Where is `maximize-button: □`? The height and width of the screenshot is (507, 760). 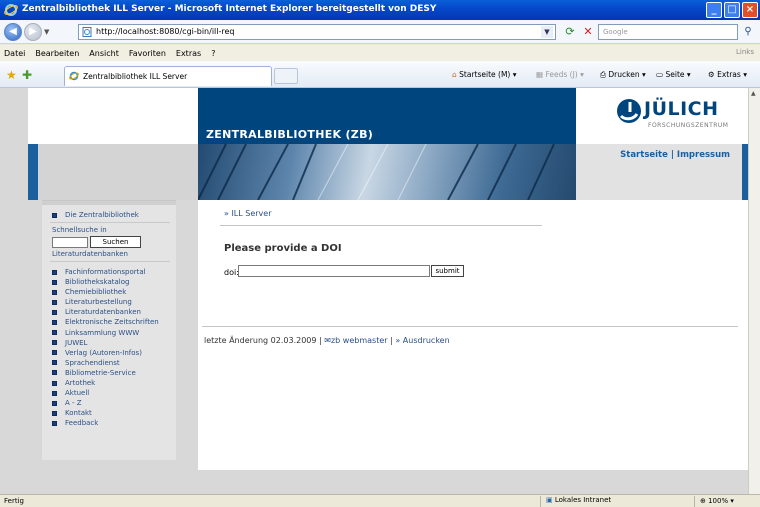
maximize-button: □ is located at coordinates (732, 10).